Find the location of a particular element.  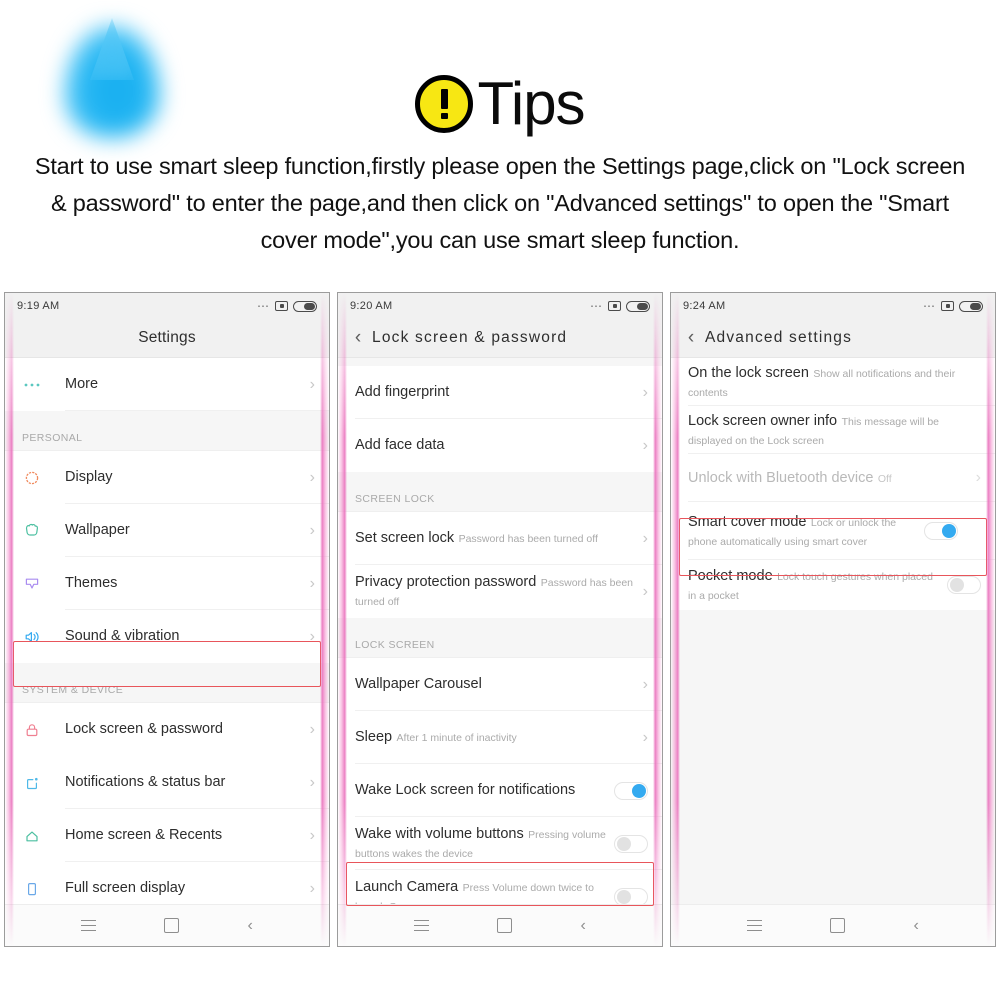

list-item-unlock-with-bluetooth-device: Unlock with Bluetooth device Off › is located at coordinates (833, 478).